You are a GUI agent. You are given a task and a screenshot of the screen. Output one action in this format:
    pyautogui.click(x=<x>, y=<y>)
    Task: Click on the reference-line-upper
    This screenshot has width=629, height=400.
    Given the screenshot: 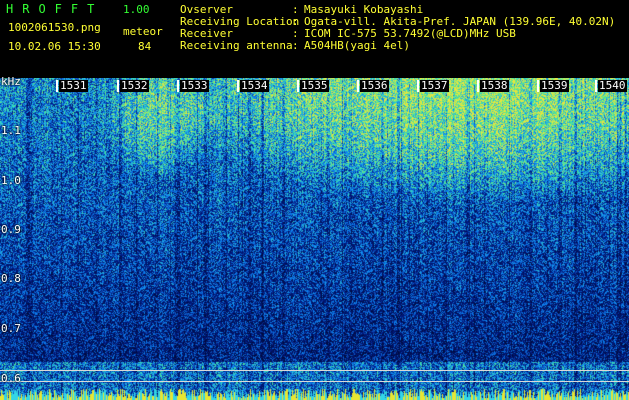 What is the action you would take?
    pyautogui.click(x=314, y=370)
    